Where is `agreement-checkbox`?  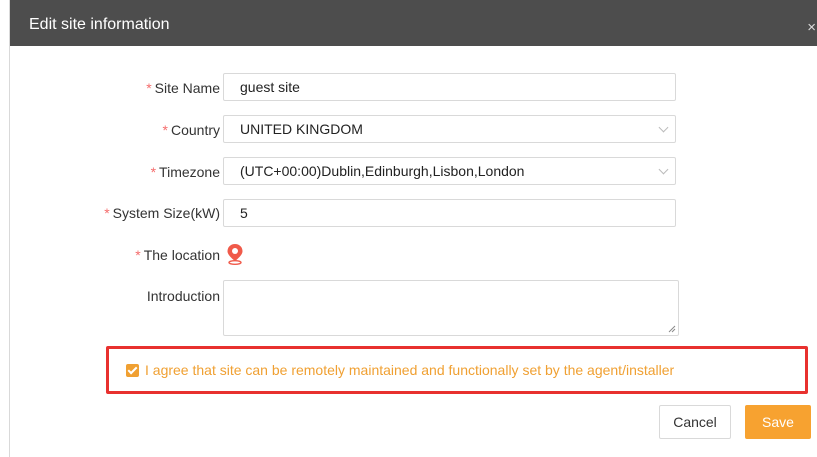 agreement-checkbox is located at coordinates (132, 370).